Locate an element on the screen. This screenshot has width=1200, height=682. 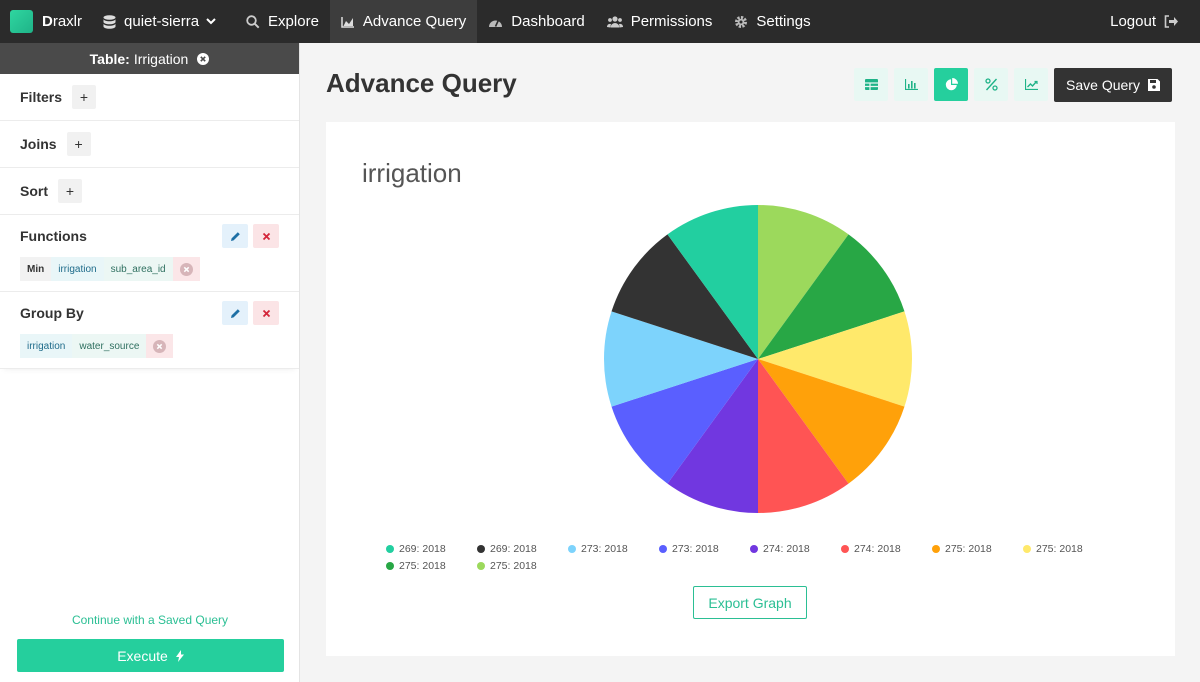
nav-settings: Settings is located at coordinates (772, 21).